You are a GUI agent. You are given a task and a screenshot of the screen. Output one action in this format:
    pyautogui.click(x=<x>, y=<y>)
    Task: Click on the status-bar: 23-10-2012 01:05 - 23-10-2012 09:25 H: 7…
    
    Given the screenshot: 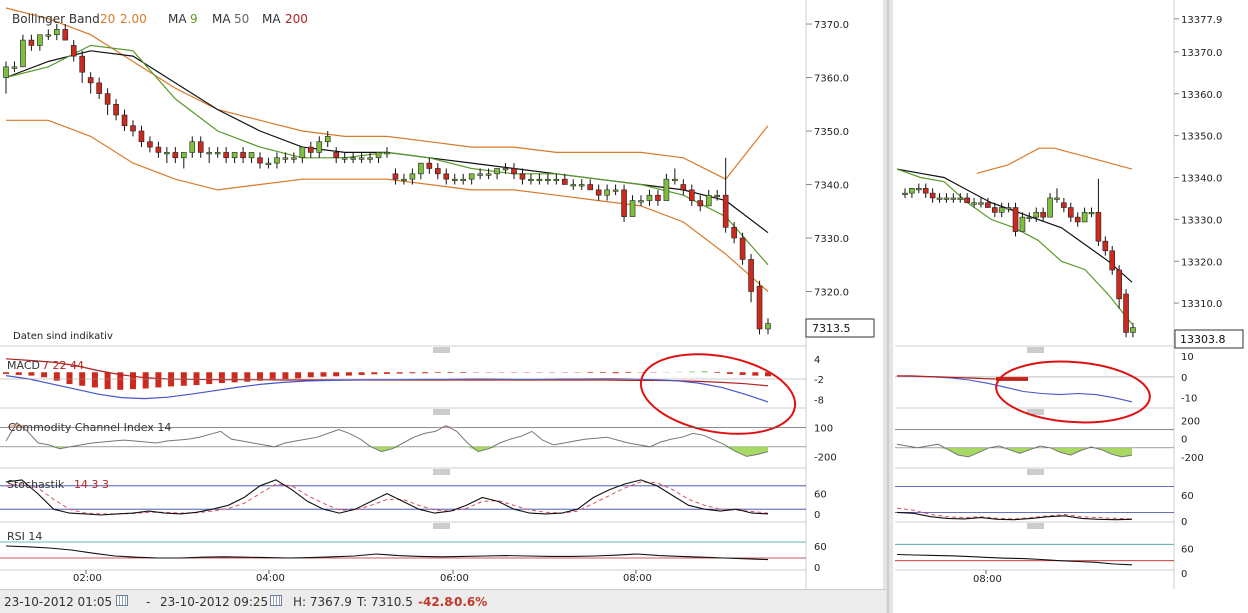 What is the action you would take?
    pyautogui.click(x=443, y=601)
    